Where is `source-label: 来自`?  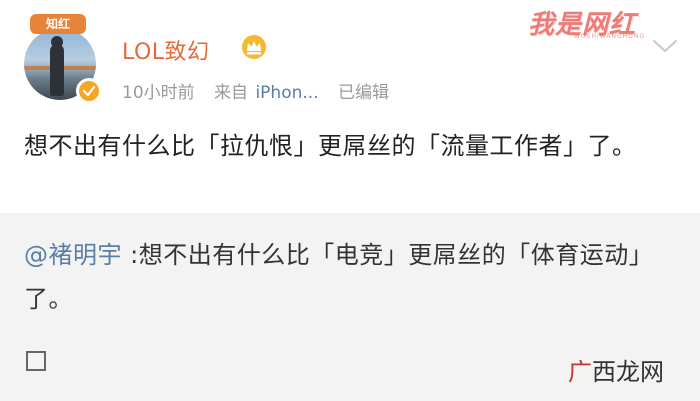
source-label: 来自 is located at coordinates (231, 93).